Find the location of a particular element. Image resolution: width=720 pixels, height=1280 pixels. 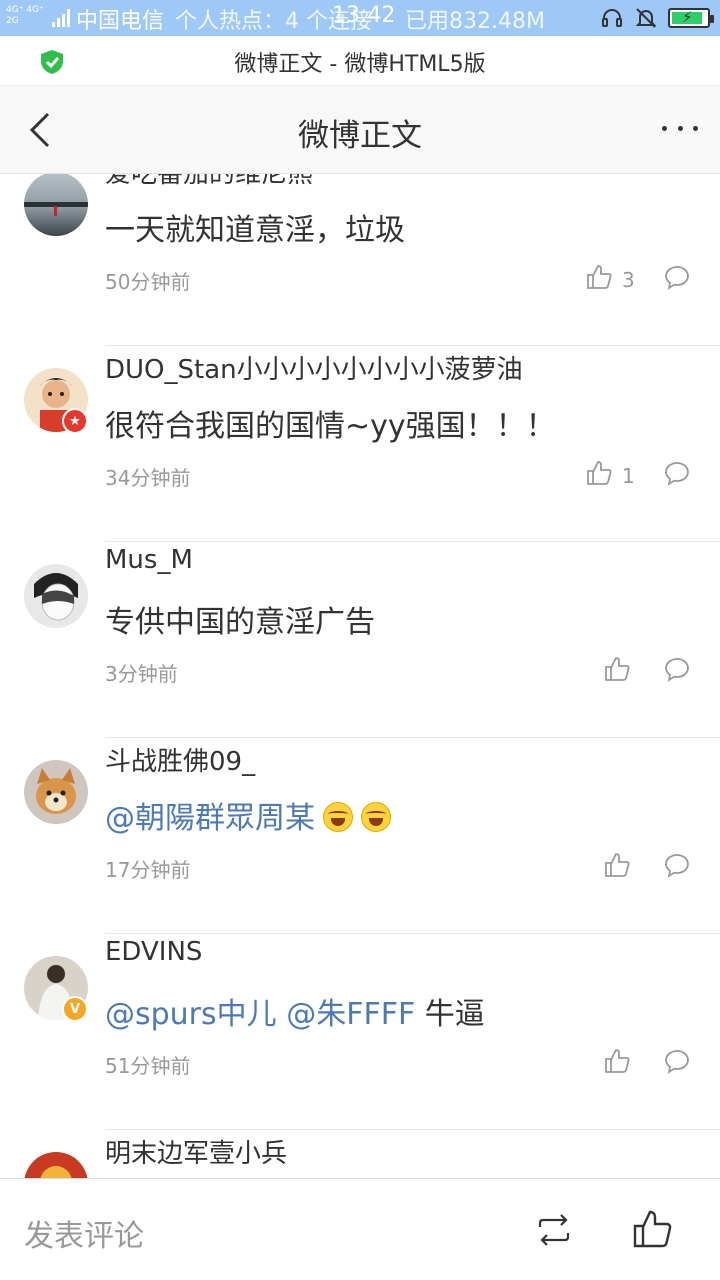

comment-time: 34分钟前 is located at coordinates (148, 478).